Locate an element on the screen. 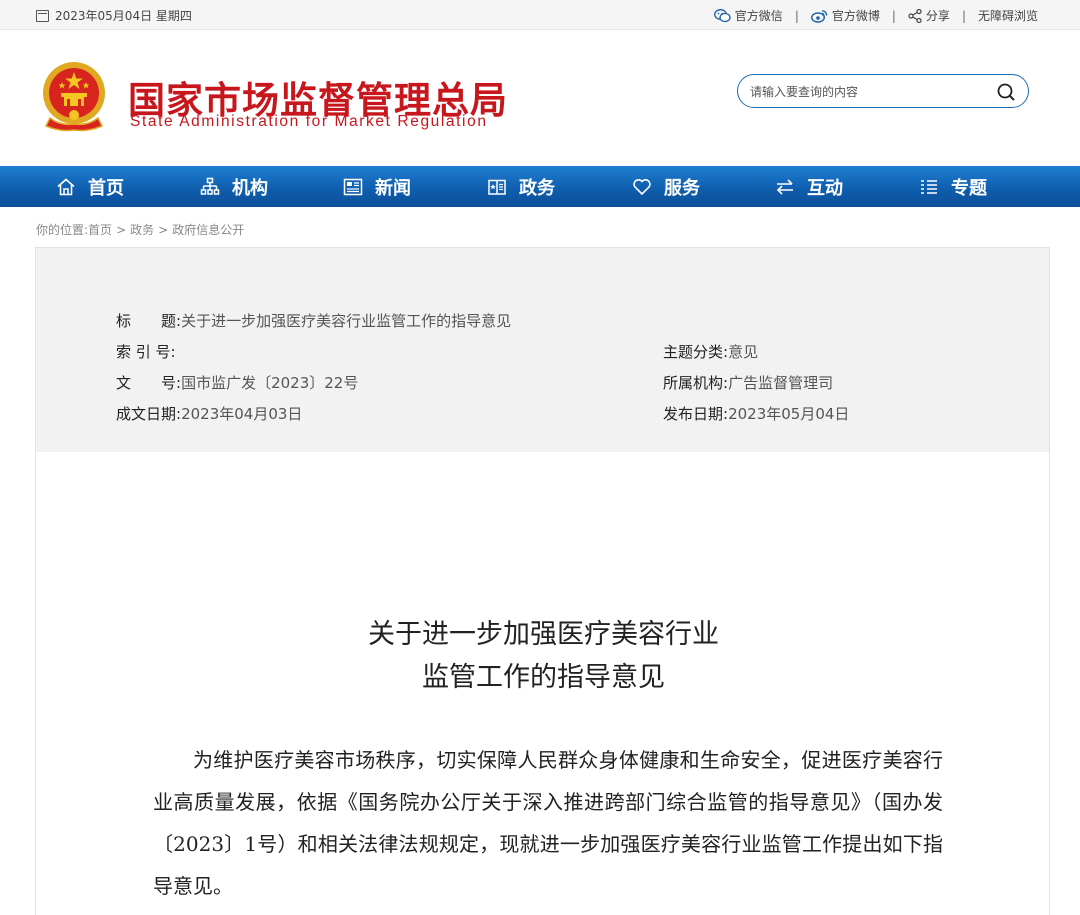 The image size is (1080, 915). nav-item-home: 首页 is located at coordinates (90, 186).